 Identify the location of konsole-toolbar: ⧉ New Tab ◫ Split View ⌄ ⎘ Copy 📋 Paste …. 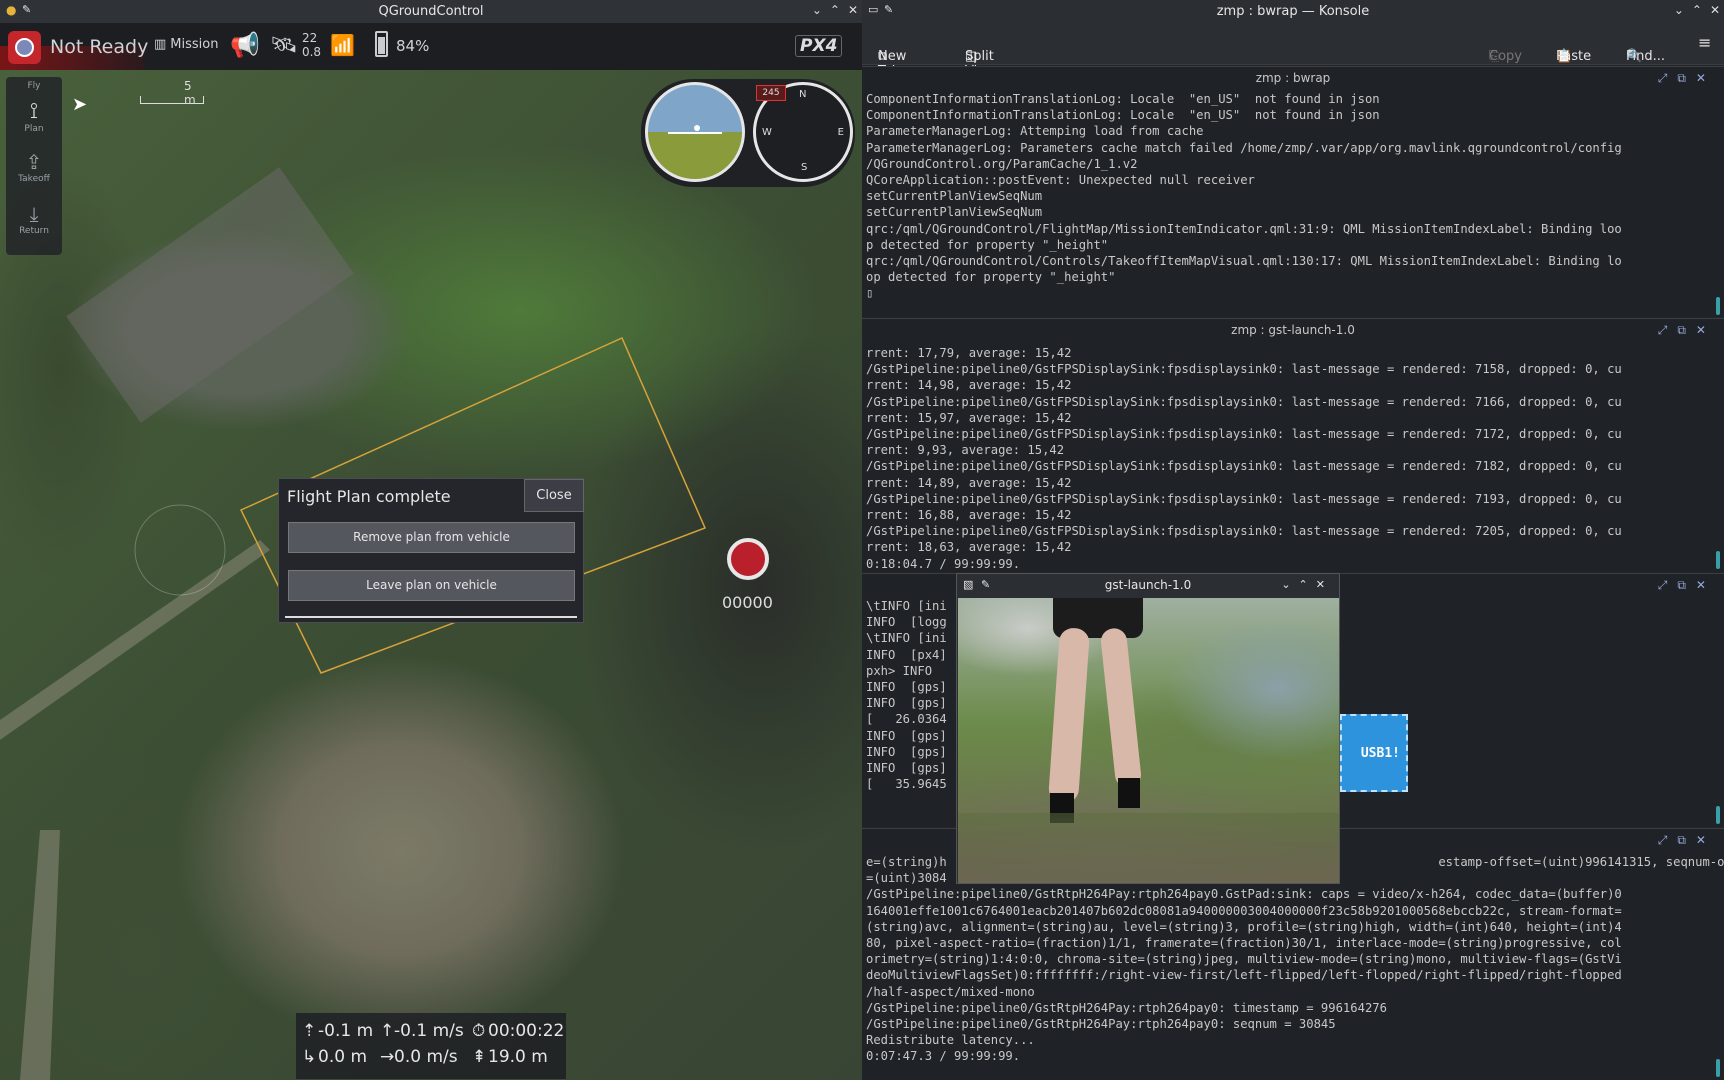
(1293, 51).